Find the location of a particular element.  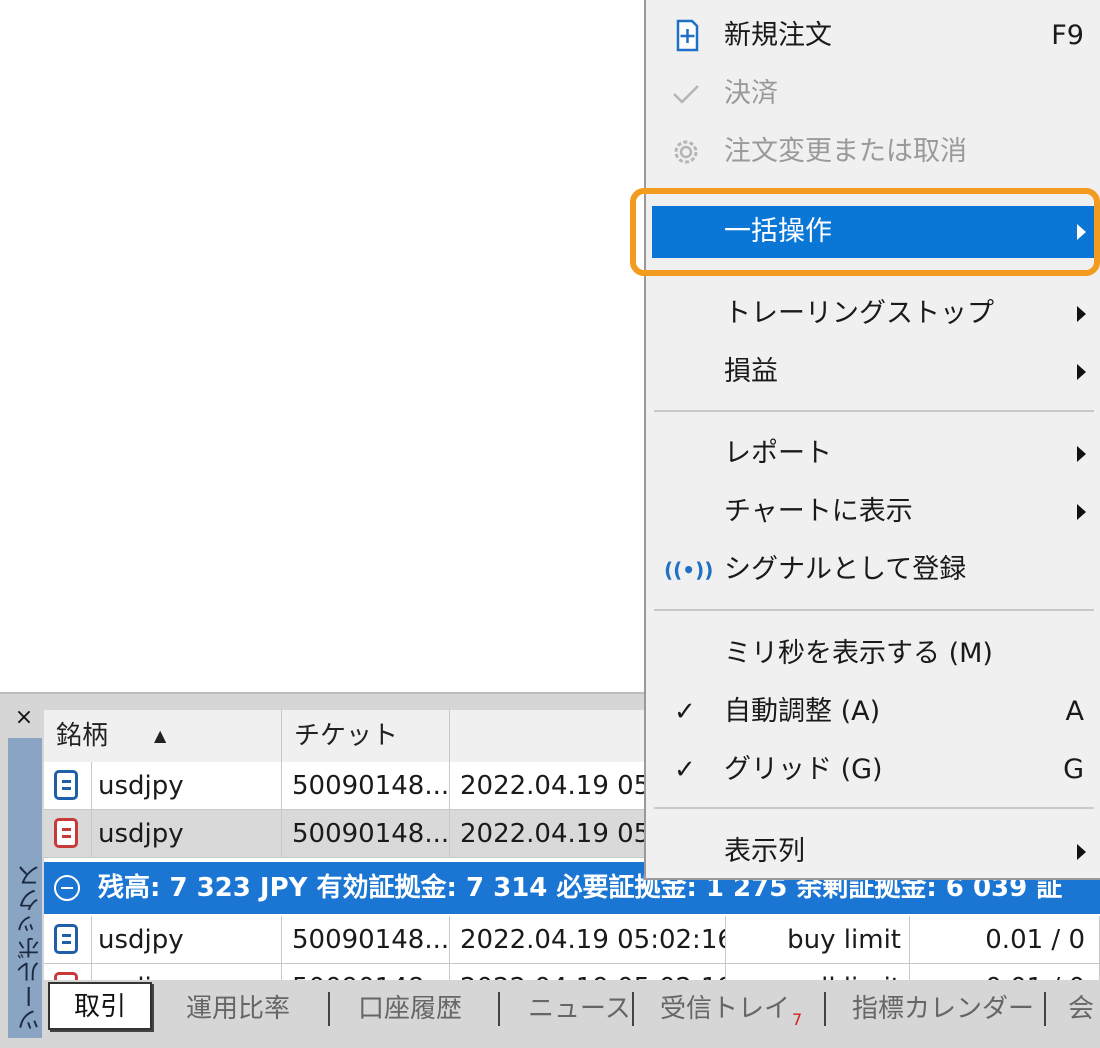

cell-time: 2022.04.19 05:02:16 is located at coordinates (588, 940).